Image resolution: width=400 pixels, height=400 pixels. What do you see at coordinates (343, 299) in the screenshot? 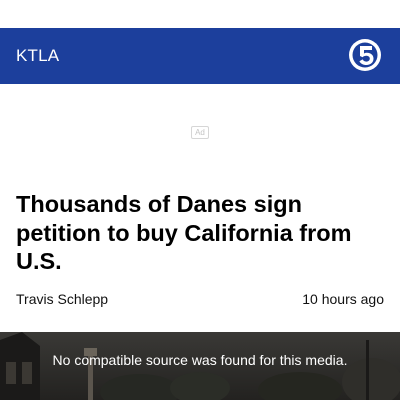
I see `article-timestamp: 10 hours ago` at bounding box center [343, 299].